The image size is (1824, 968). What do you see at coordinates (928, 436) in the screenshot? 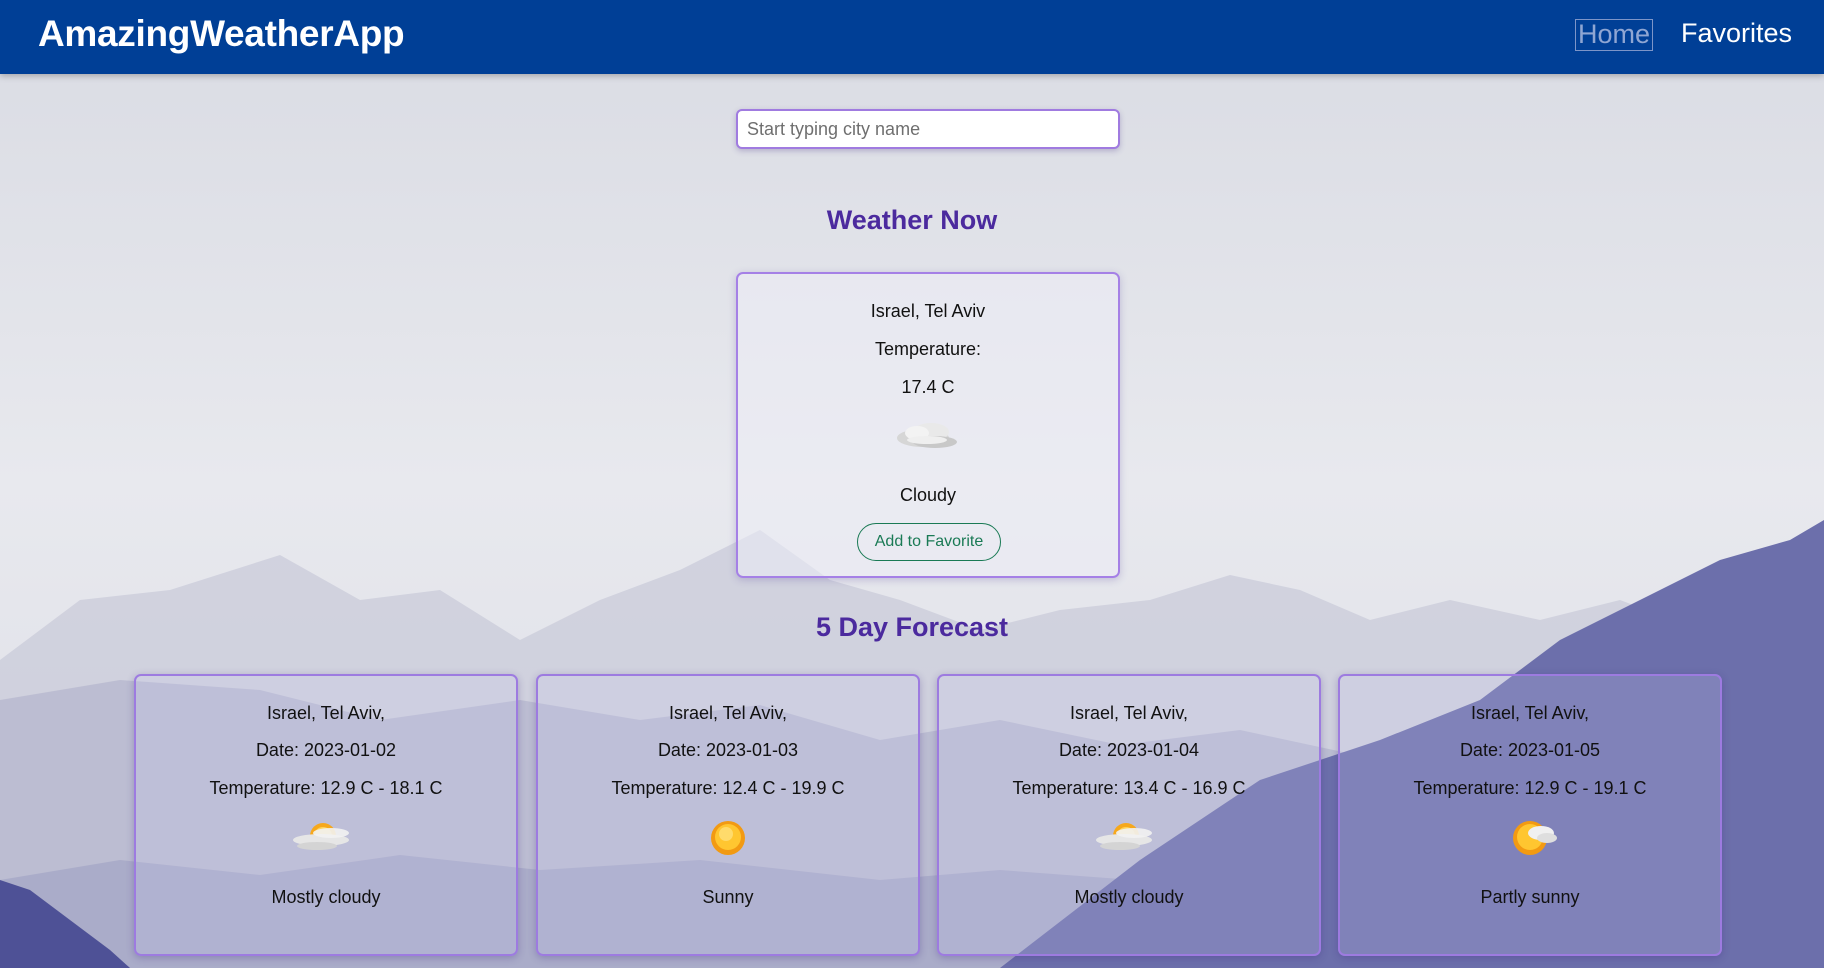
I see `cloud-icon` at bounding box center [928, 436].